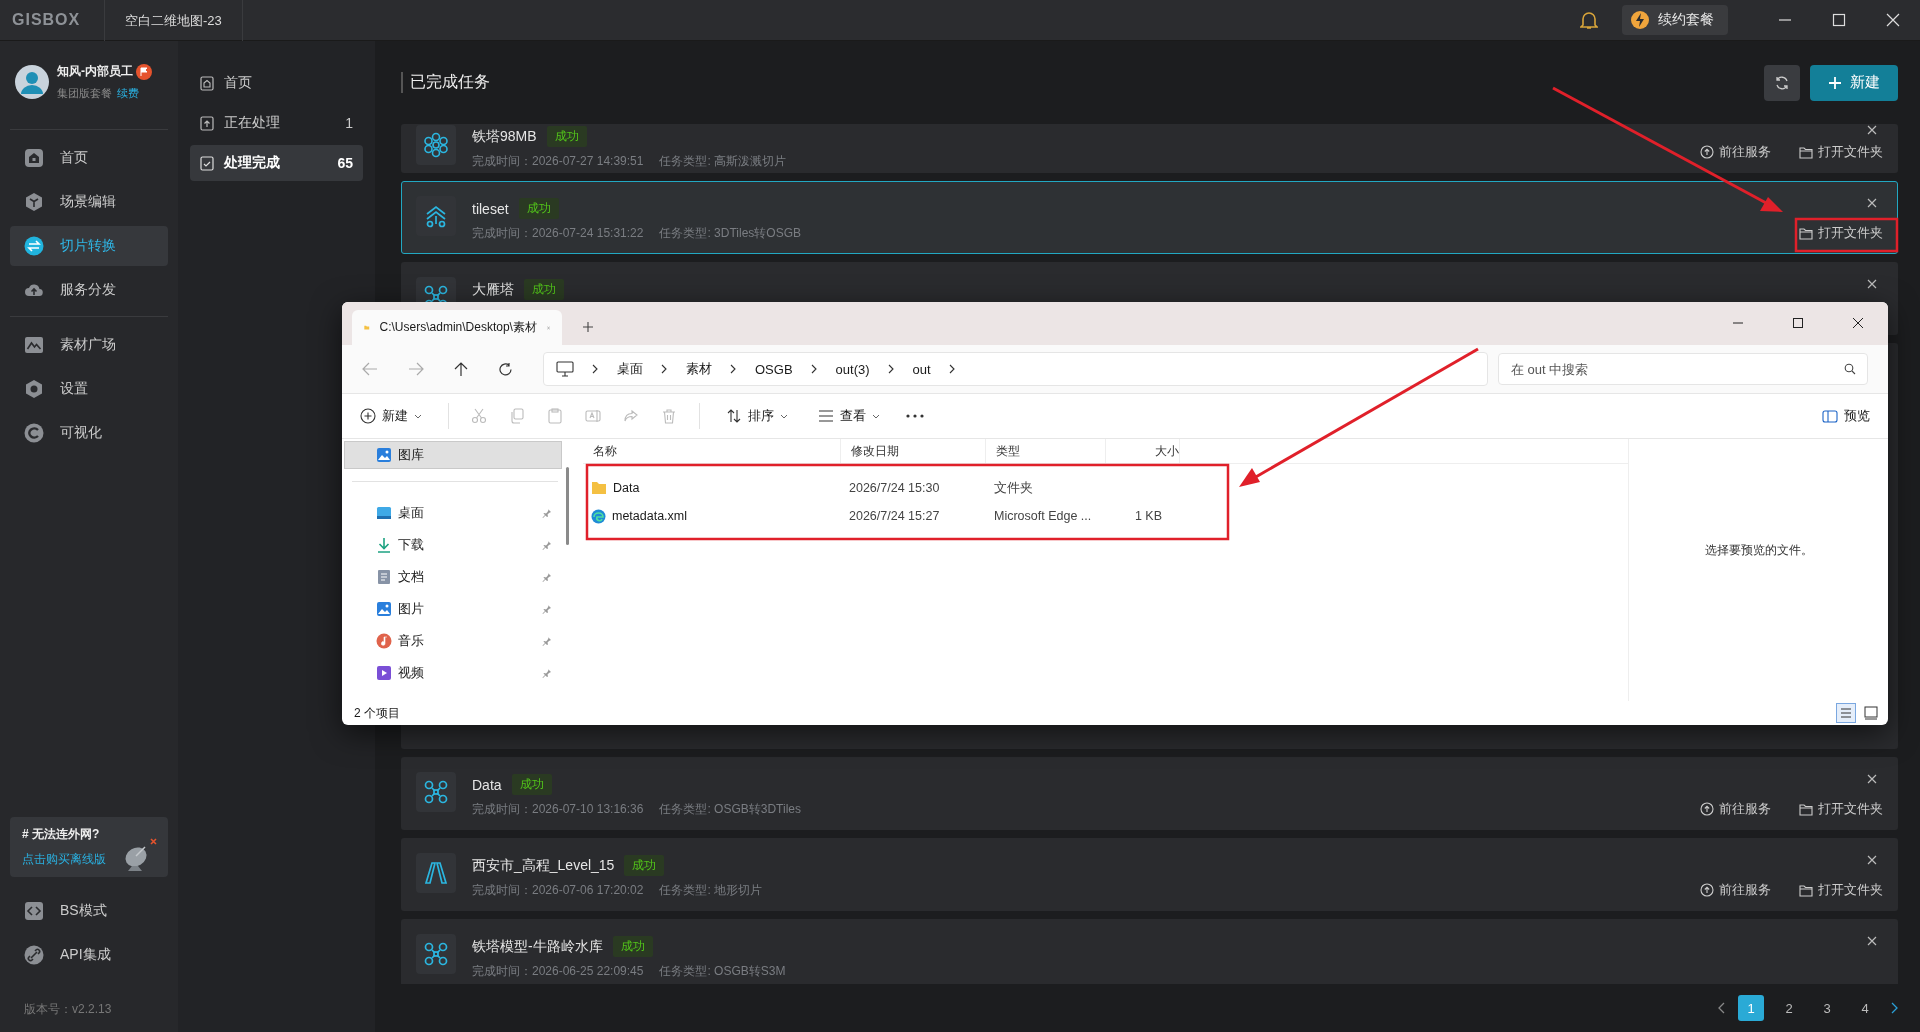 This screenshot has width=1920, height=1032. Describe the element at coordinates (1865, 1008) in the screenshot. I see `page-button: 4` at that location.